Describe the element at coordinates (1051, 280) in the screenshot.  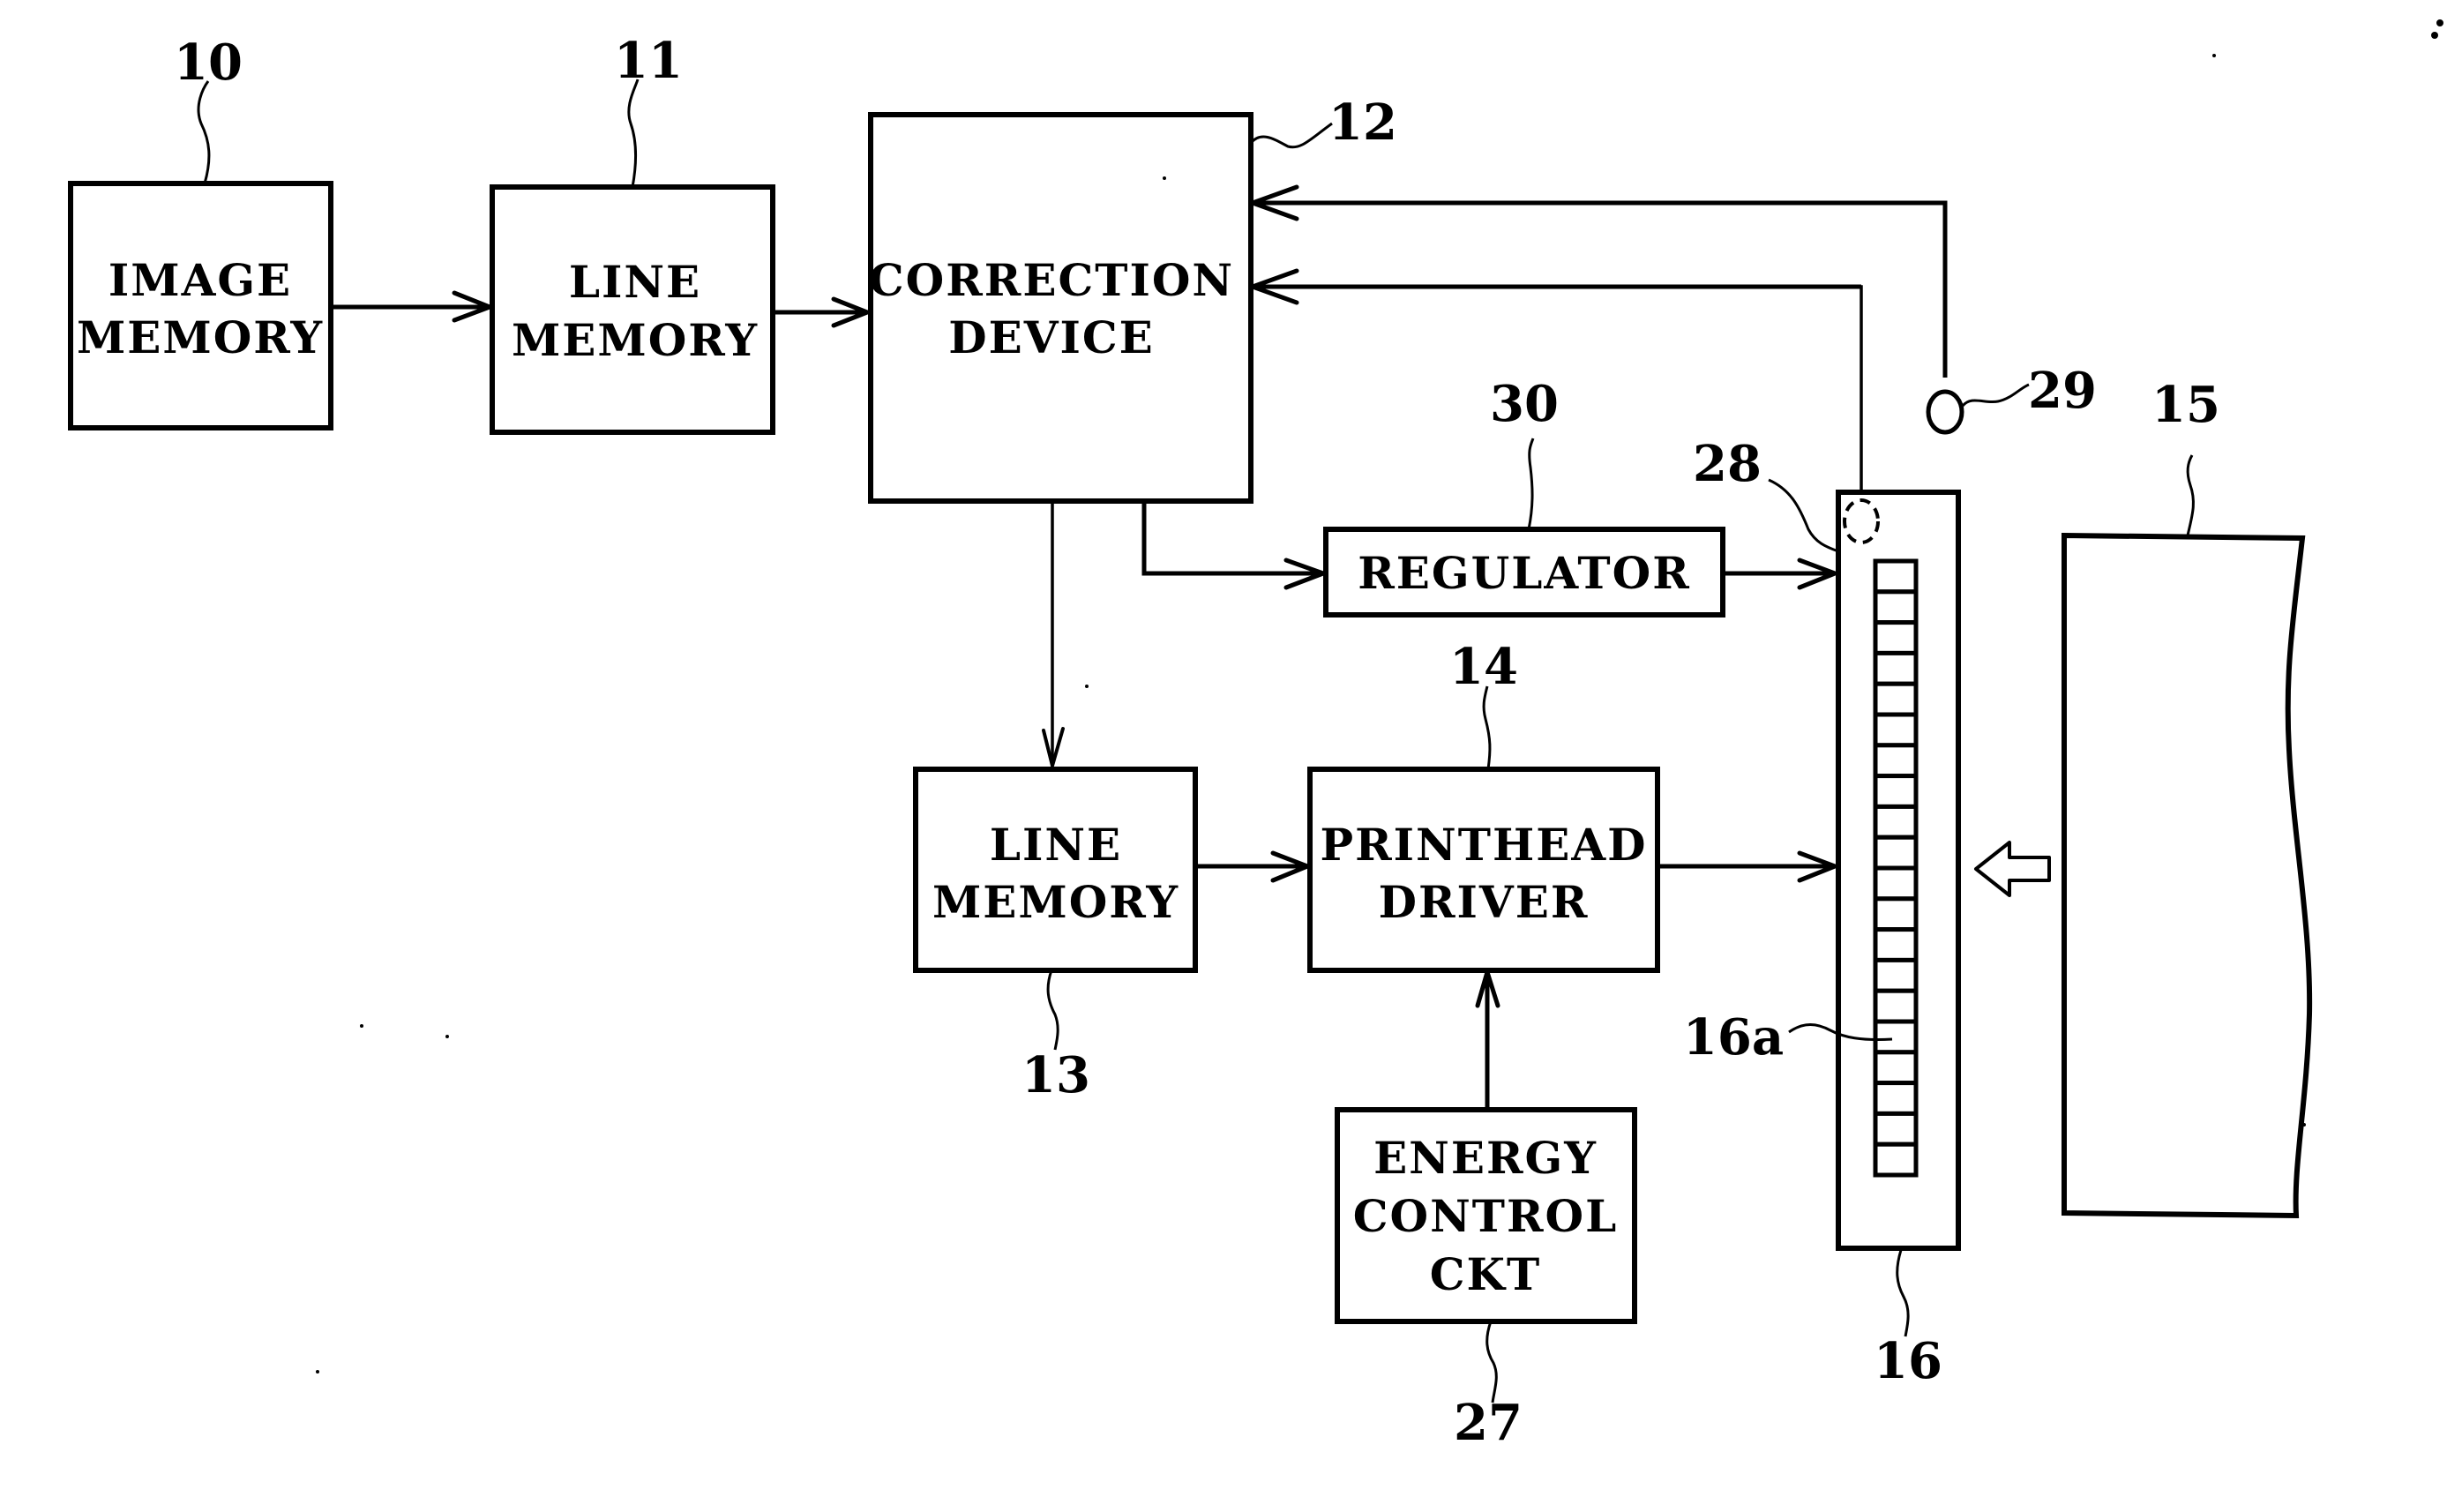
I see `correction-device-label-line1: CORRECTION` at that location.